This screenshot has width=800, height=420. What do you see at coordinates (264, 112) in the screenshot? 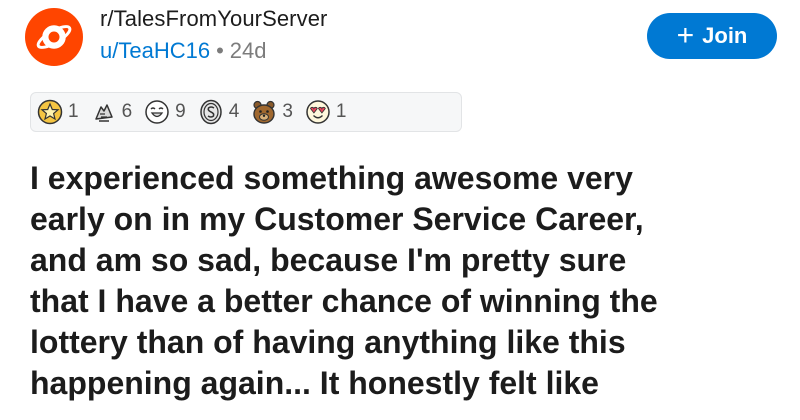
I see `bear-award-icon` at bounding box center [264, 112].